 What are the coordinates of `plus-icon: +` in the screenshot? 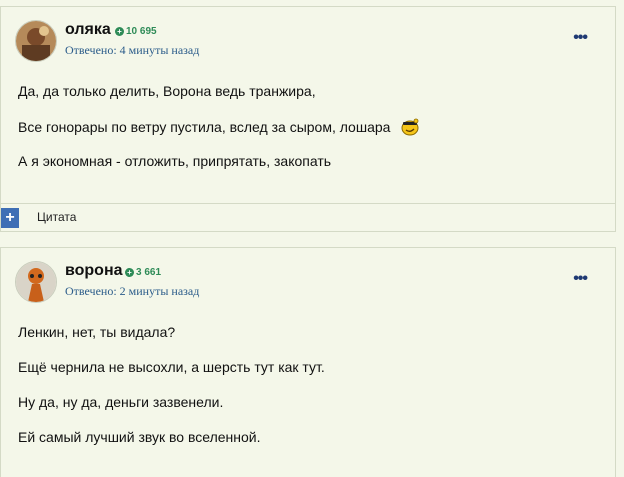 It's located at (10, 218).